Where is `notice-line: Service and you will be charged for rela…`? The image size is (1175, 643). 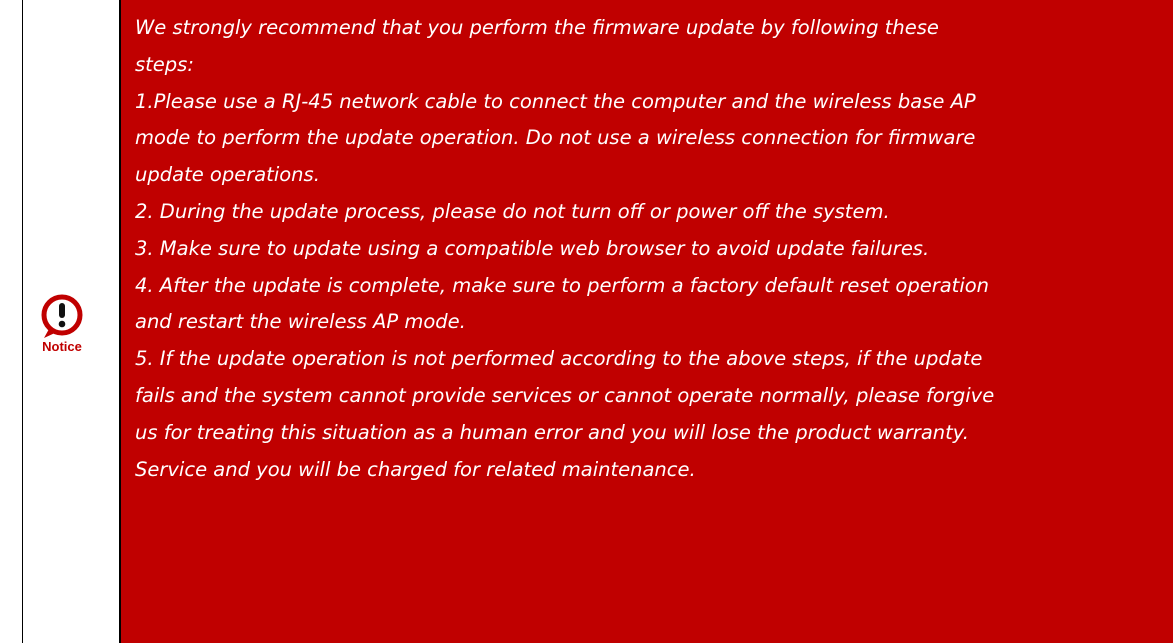 notice-line: Service and you will be charged for rela… is located at coordinates (415, 469).